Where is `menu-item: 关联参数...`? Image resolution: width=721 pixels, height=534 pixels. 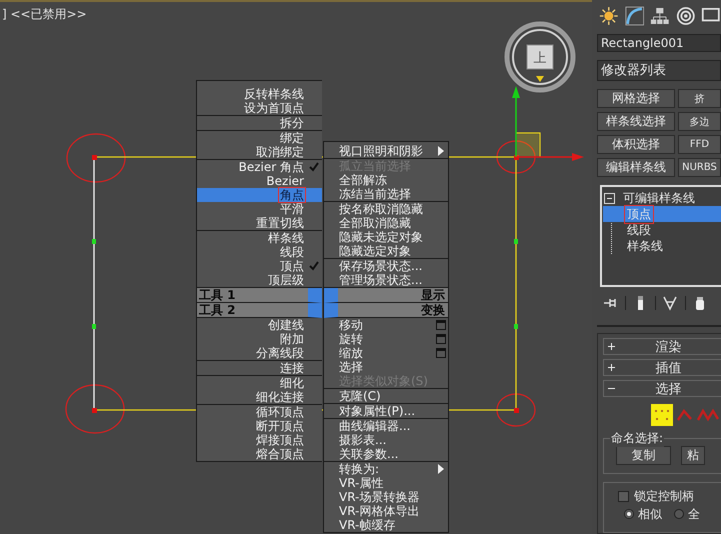 menu-item: 关联参数... is located at coordinates (386, 454).